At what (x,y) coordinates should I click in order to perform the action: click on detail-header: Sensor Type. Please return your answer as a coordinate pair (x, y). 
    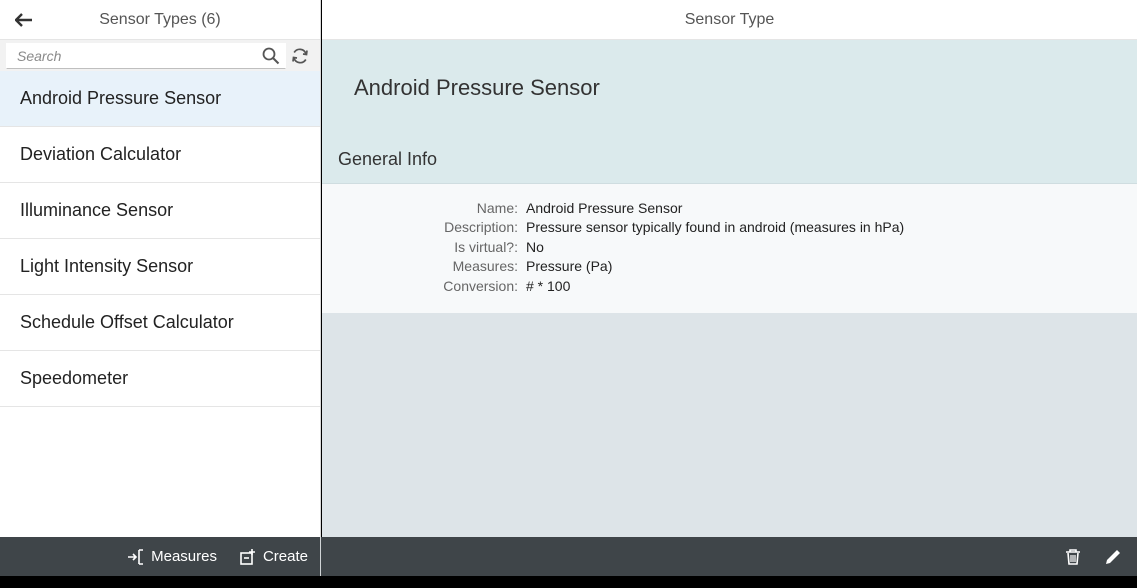
    Looking at the image, I should click on (729, 20).